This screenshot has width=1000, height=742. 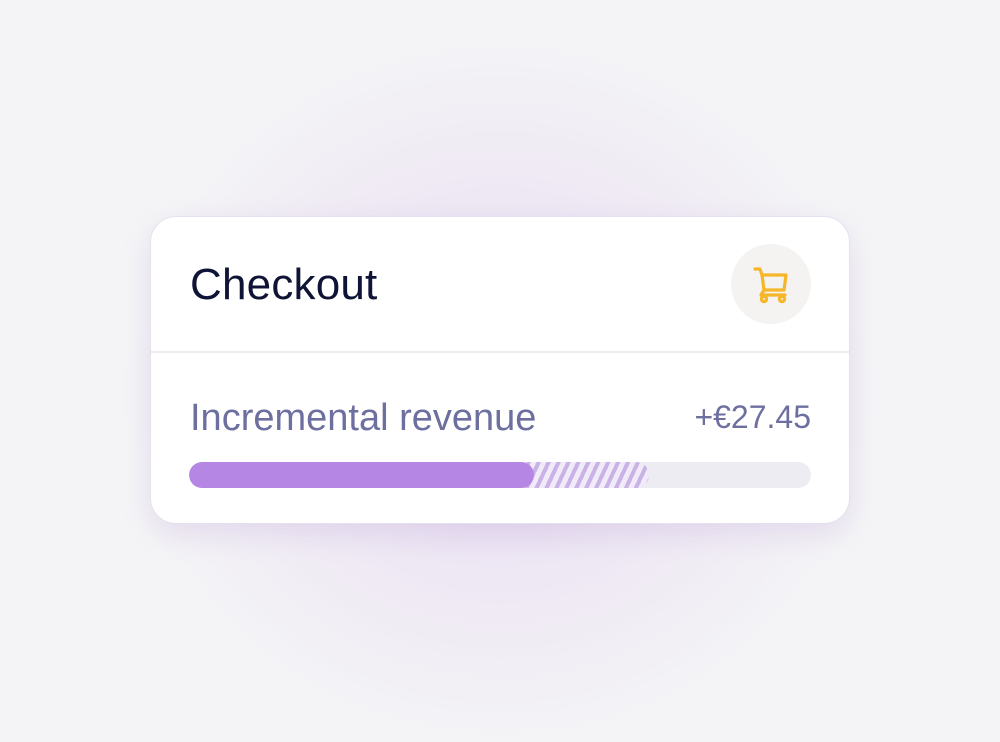 I want to click on metric-value: +€27.45, so click(x=752, y=417).